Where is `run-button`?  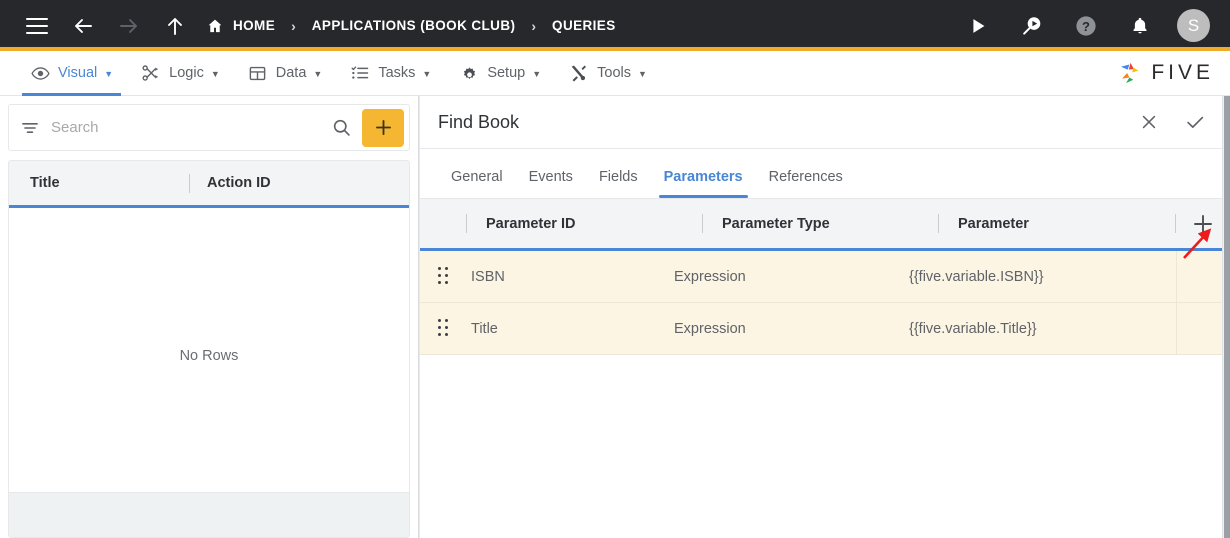
run-button is located at coordinates (978, 26).